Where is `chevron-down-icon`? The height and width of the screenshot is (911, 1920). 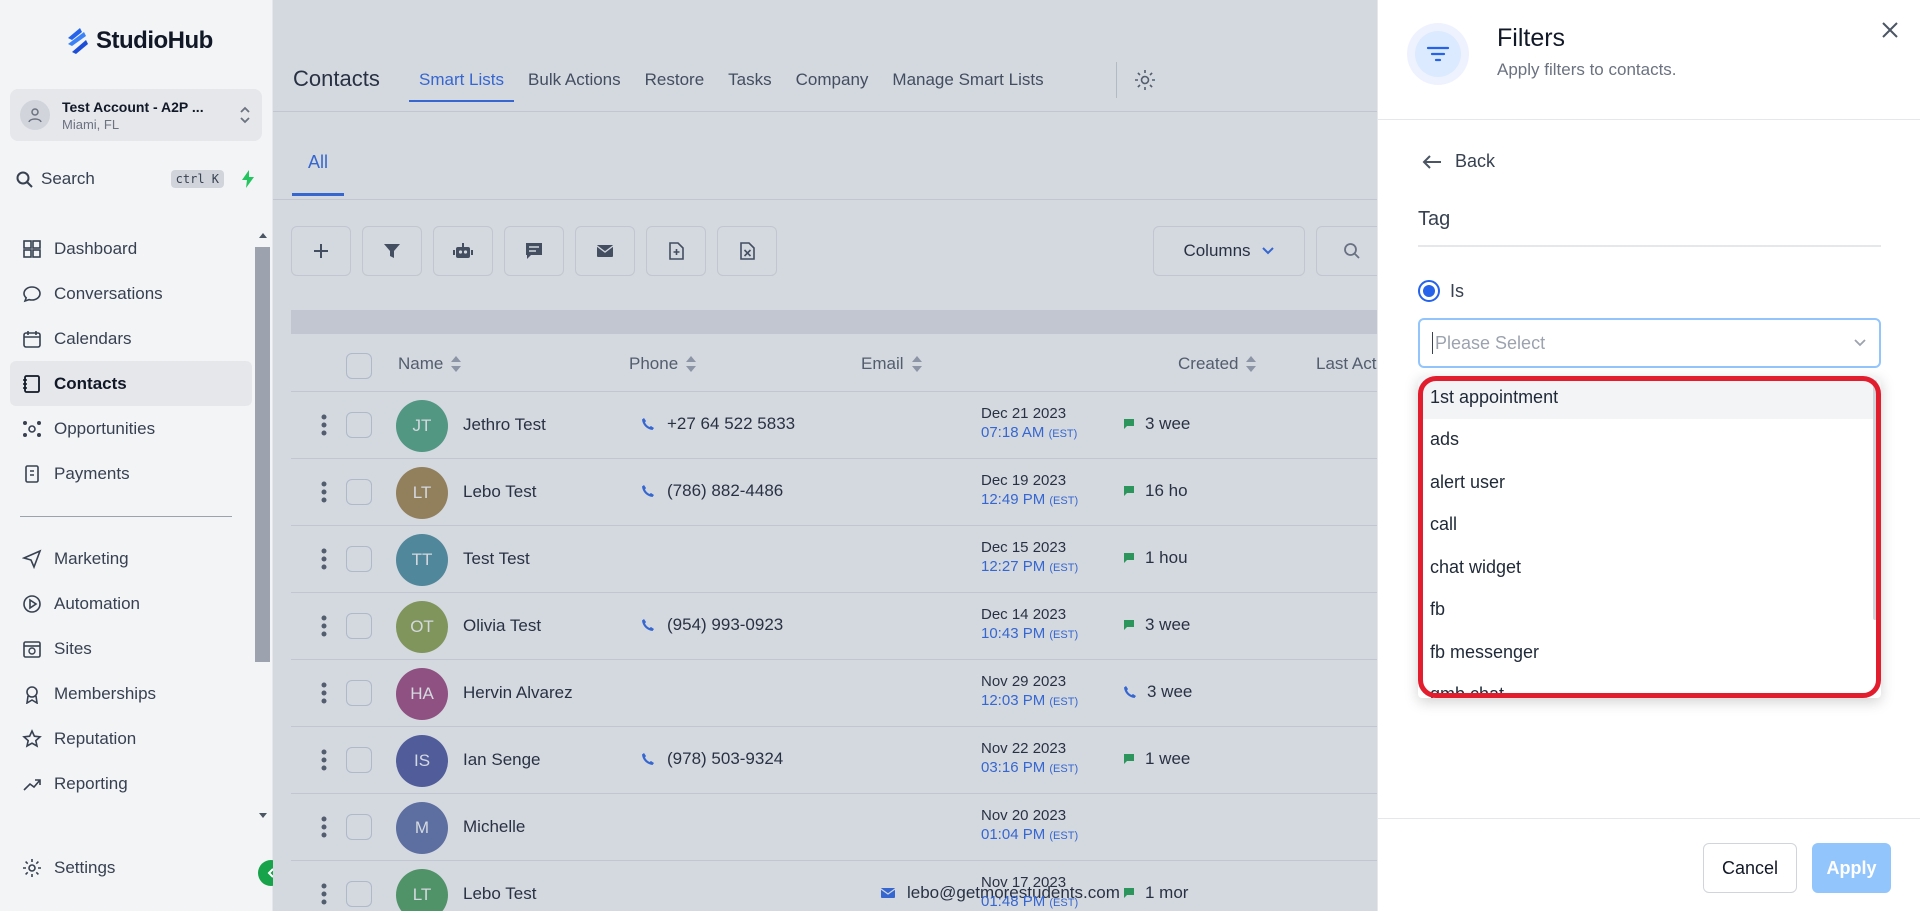
chevron-down-icon is located at coordinates (1860, 343).